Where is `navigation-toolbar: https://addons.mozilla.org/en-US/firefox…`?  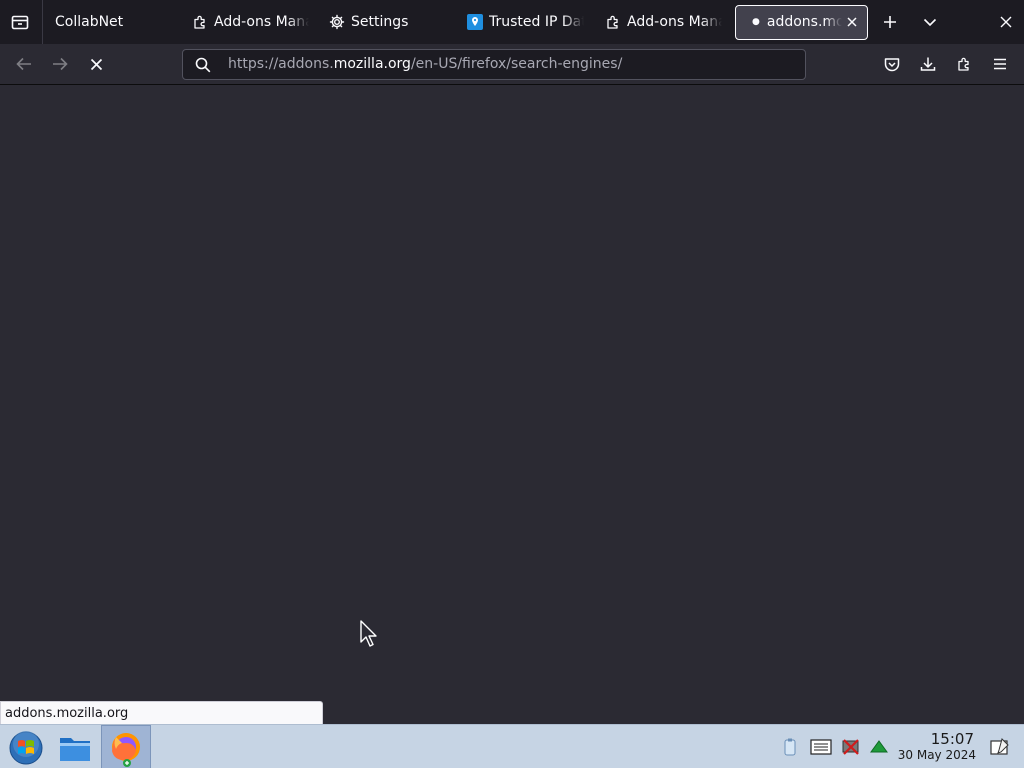
navigation-toolbar: https://addons.mozilla.org/en-US/firefox… is located at coordinates (512, 64).